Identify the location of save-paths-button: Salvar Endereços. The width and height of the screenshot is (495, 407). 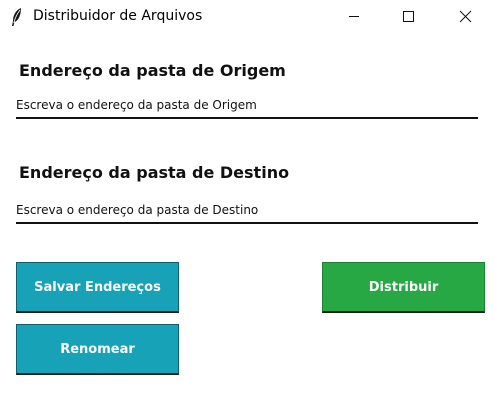
(97, 287).